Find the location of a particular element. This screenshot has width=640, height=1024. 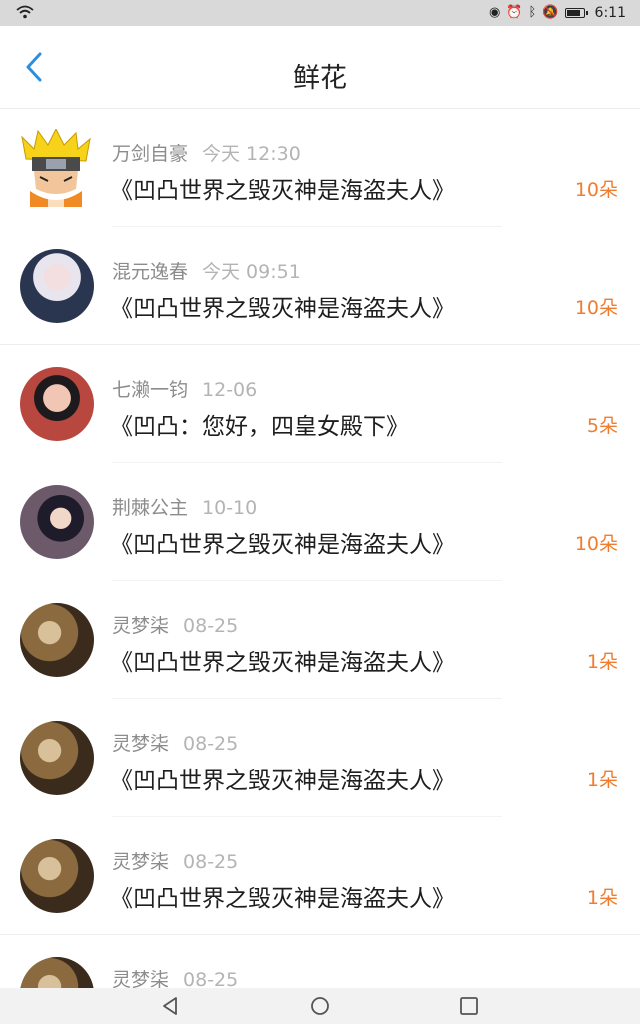

sender-name: 荆棘公主 is located at coordinates (150, 508).